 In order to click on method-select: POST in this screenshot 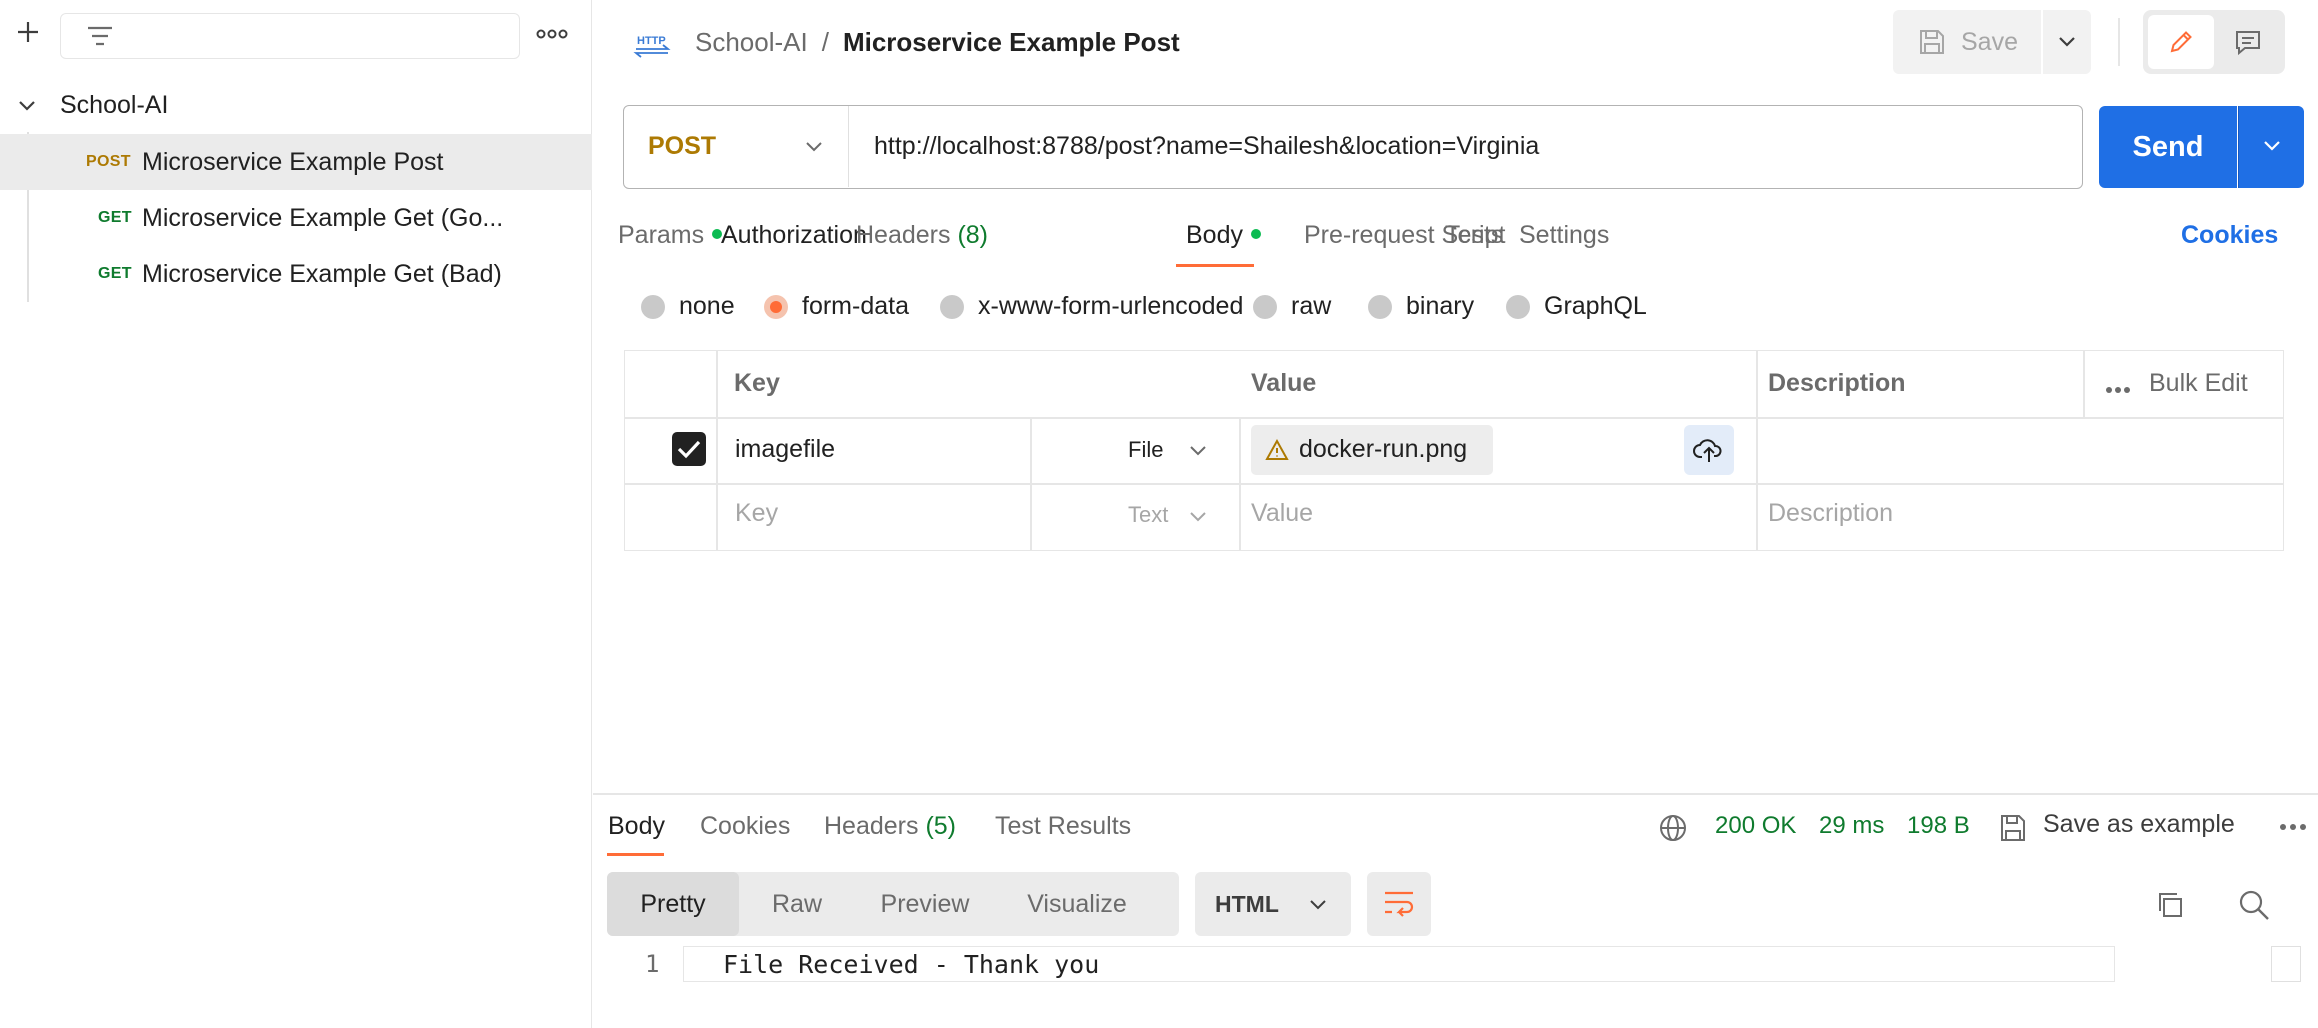, I will do `click(736, 146)`.